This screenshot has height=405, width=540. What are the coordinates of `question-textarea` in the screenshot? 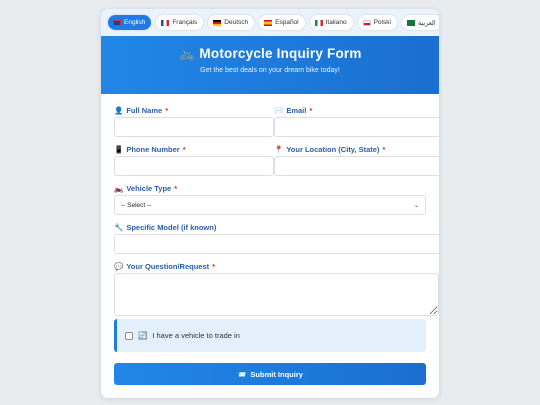 It's located at (276, 294).